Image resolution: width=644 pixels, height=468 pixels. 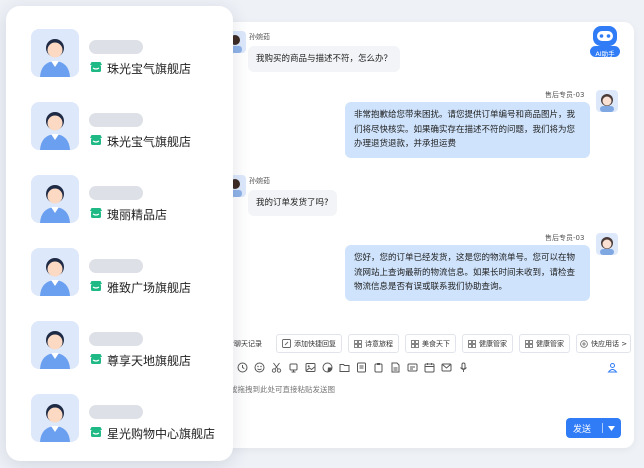 What do you see at coordinates (431, 287) in the screenshot?
I see `message-line: 物流信息是否有误或联系我们协助查询。` at bounding box center [431, 287].